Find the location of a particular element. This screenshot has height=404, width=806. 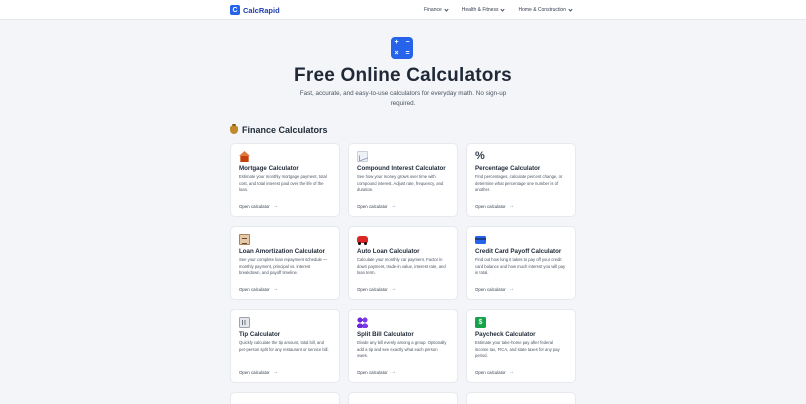

minus-glyph: − is located at coordinates (407, 42).